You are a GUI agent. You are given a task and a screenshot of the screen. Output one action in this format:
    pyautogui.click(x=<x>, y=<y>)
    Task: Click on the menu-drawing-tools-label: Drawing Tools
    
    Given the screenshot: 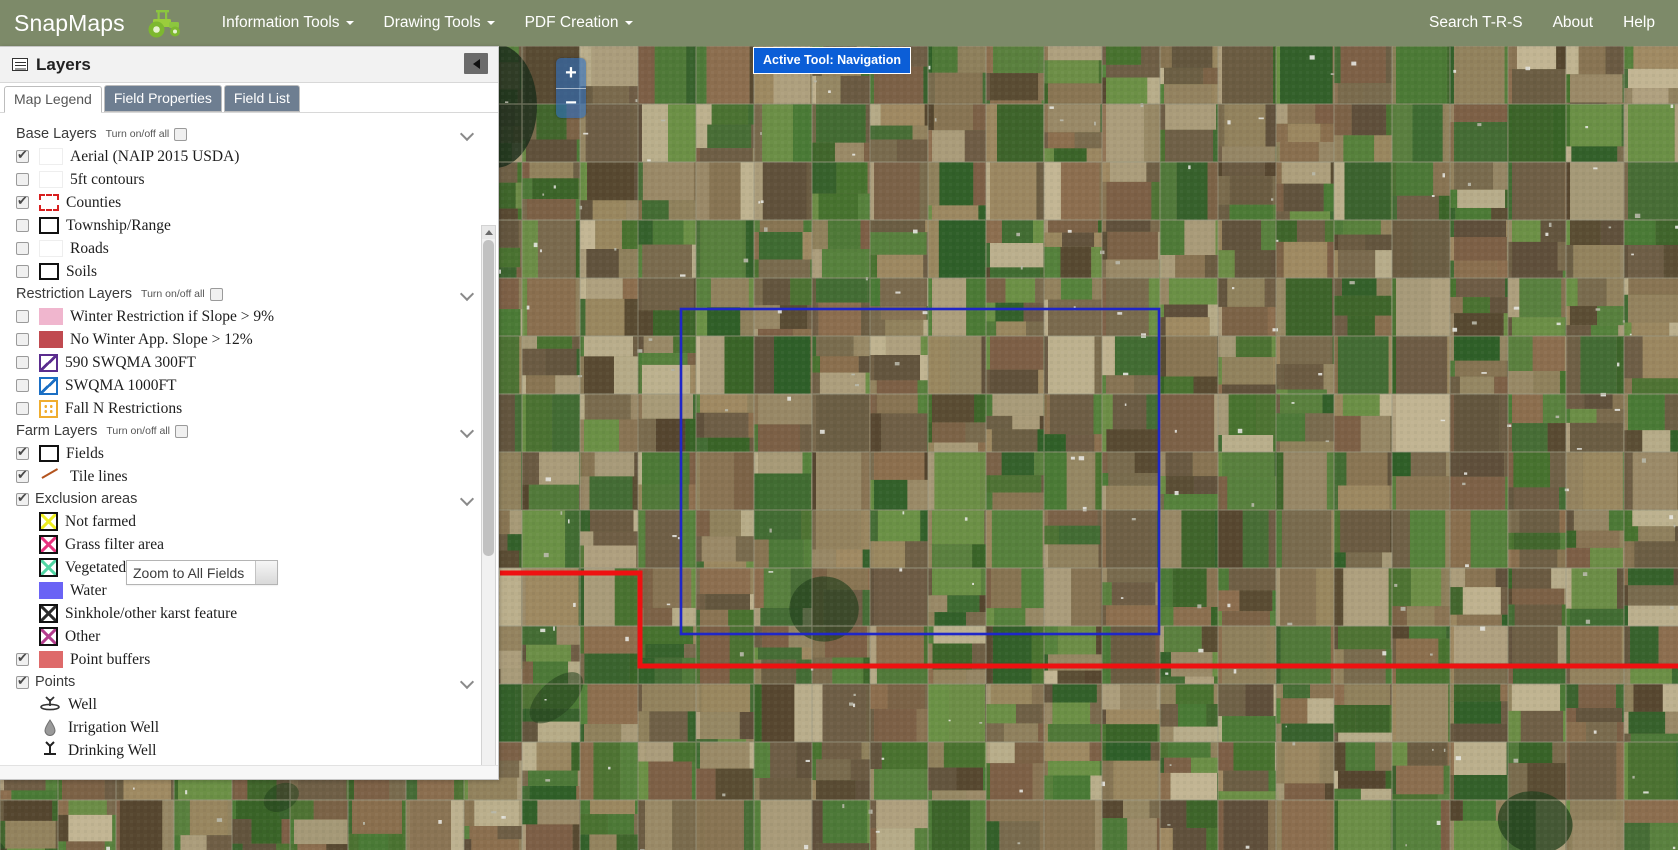 What is the action you would take?
    pyautogui.click(x=432, y=22)
    